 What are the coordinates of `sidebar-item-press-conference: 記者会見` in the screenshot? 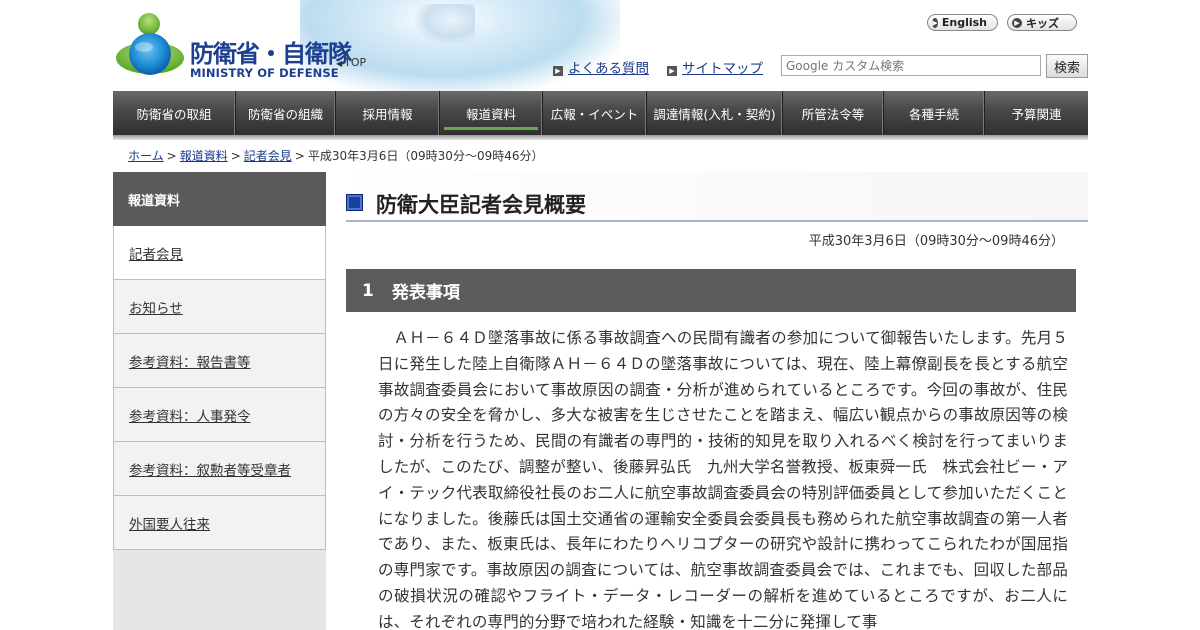 It's located at (219, 253).